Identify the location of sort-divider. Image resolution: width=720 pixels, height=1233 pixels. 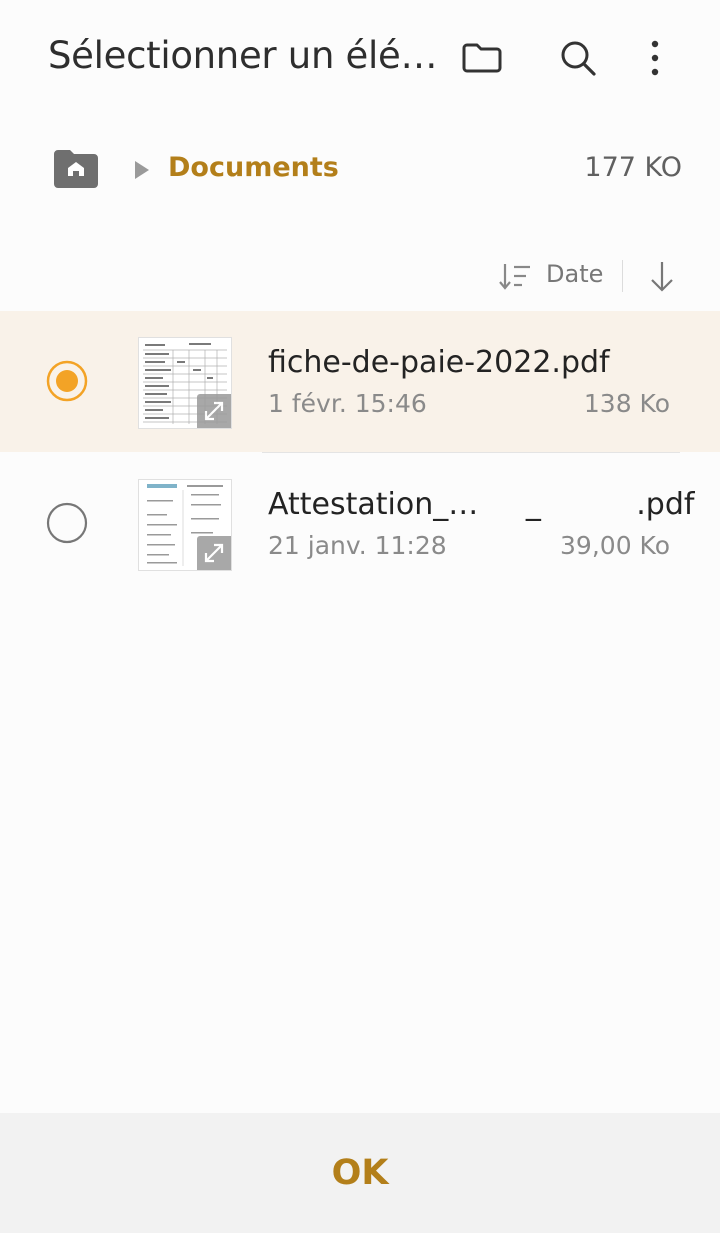
(622, 276).